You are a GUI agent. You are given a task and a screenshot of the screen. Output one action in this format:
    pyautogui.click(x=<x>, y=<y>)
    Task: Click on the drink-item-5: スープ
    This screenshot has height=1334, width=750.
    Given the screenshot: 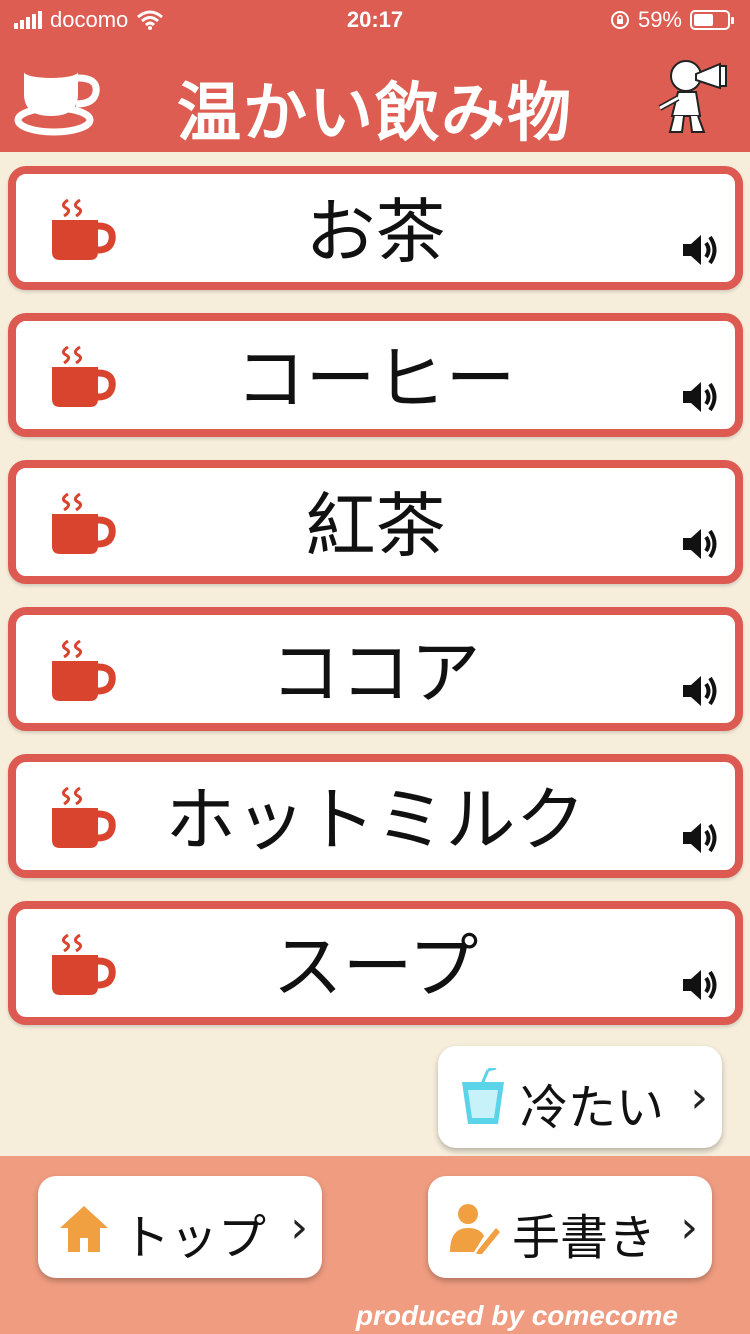 What is the action you would take?
    pyautogui.click(x=375, y=963)
    